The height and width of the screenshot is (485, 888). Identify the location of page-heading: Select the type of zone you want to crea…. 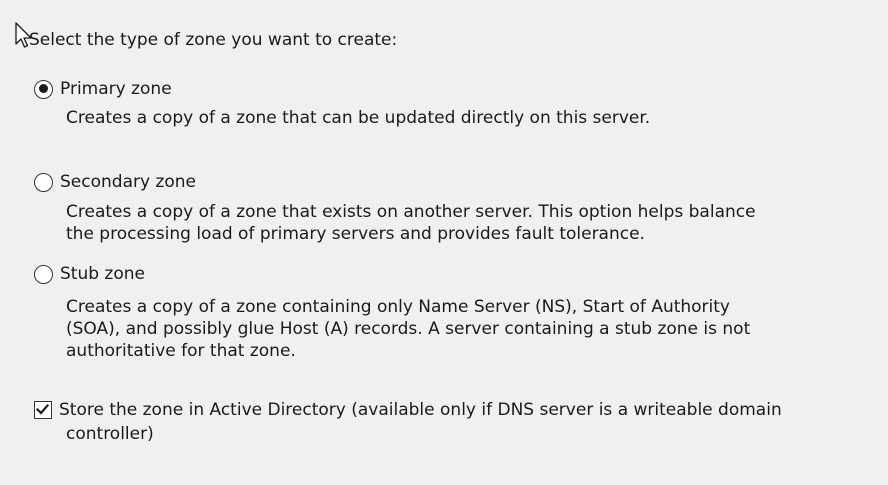
(213, 40).